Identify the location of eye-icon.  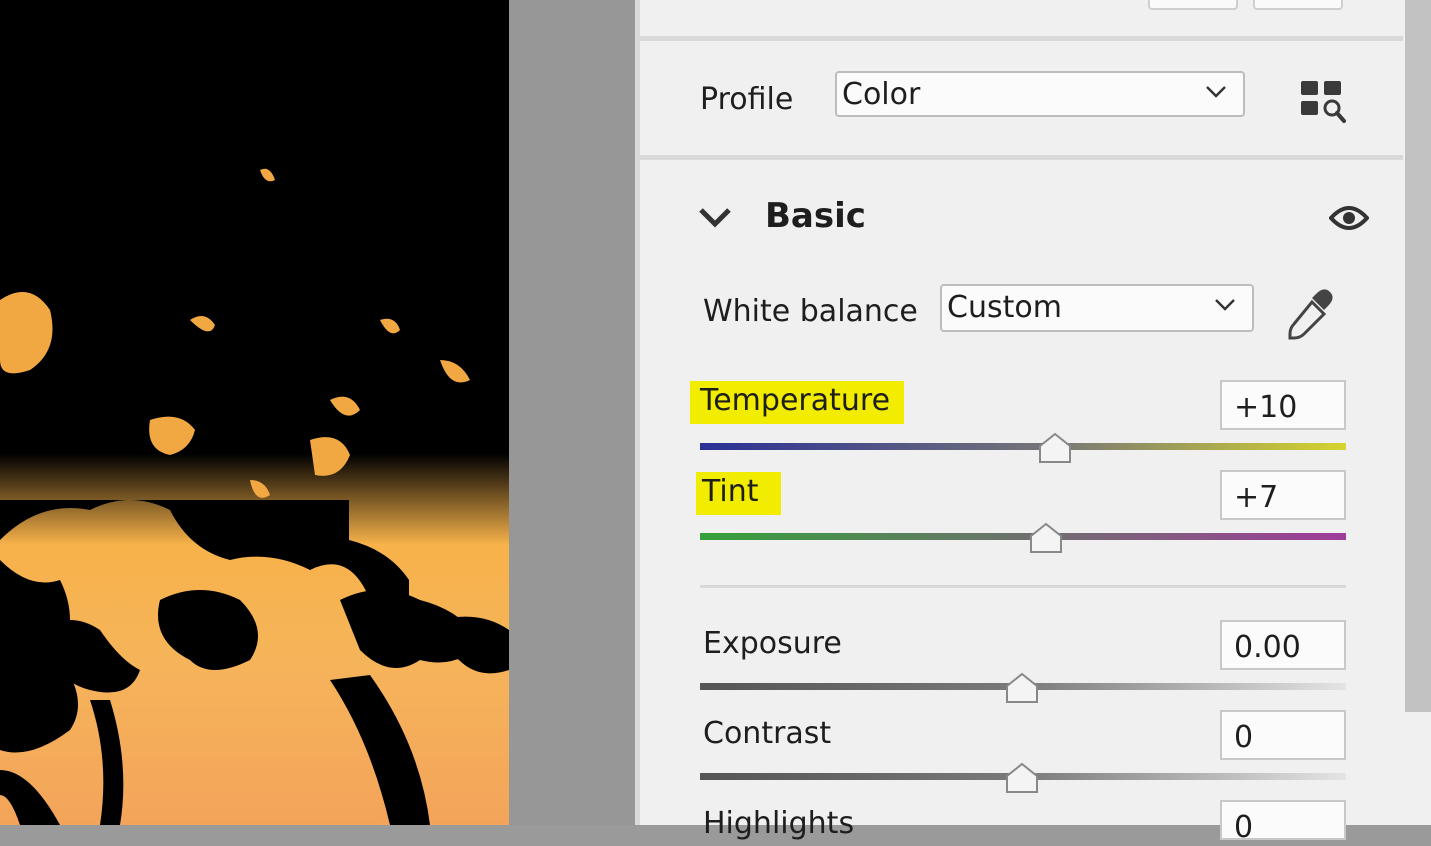
(1349, 218).